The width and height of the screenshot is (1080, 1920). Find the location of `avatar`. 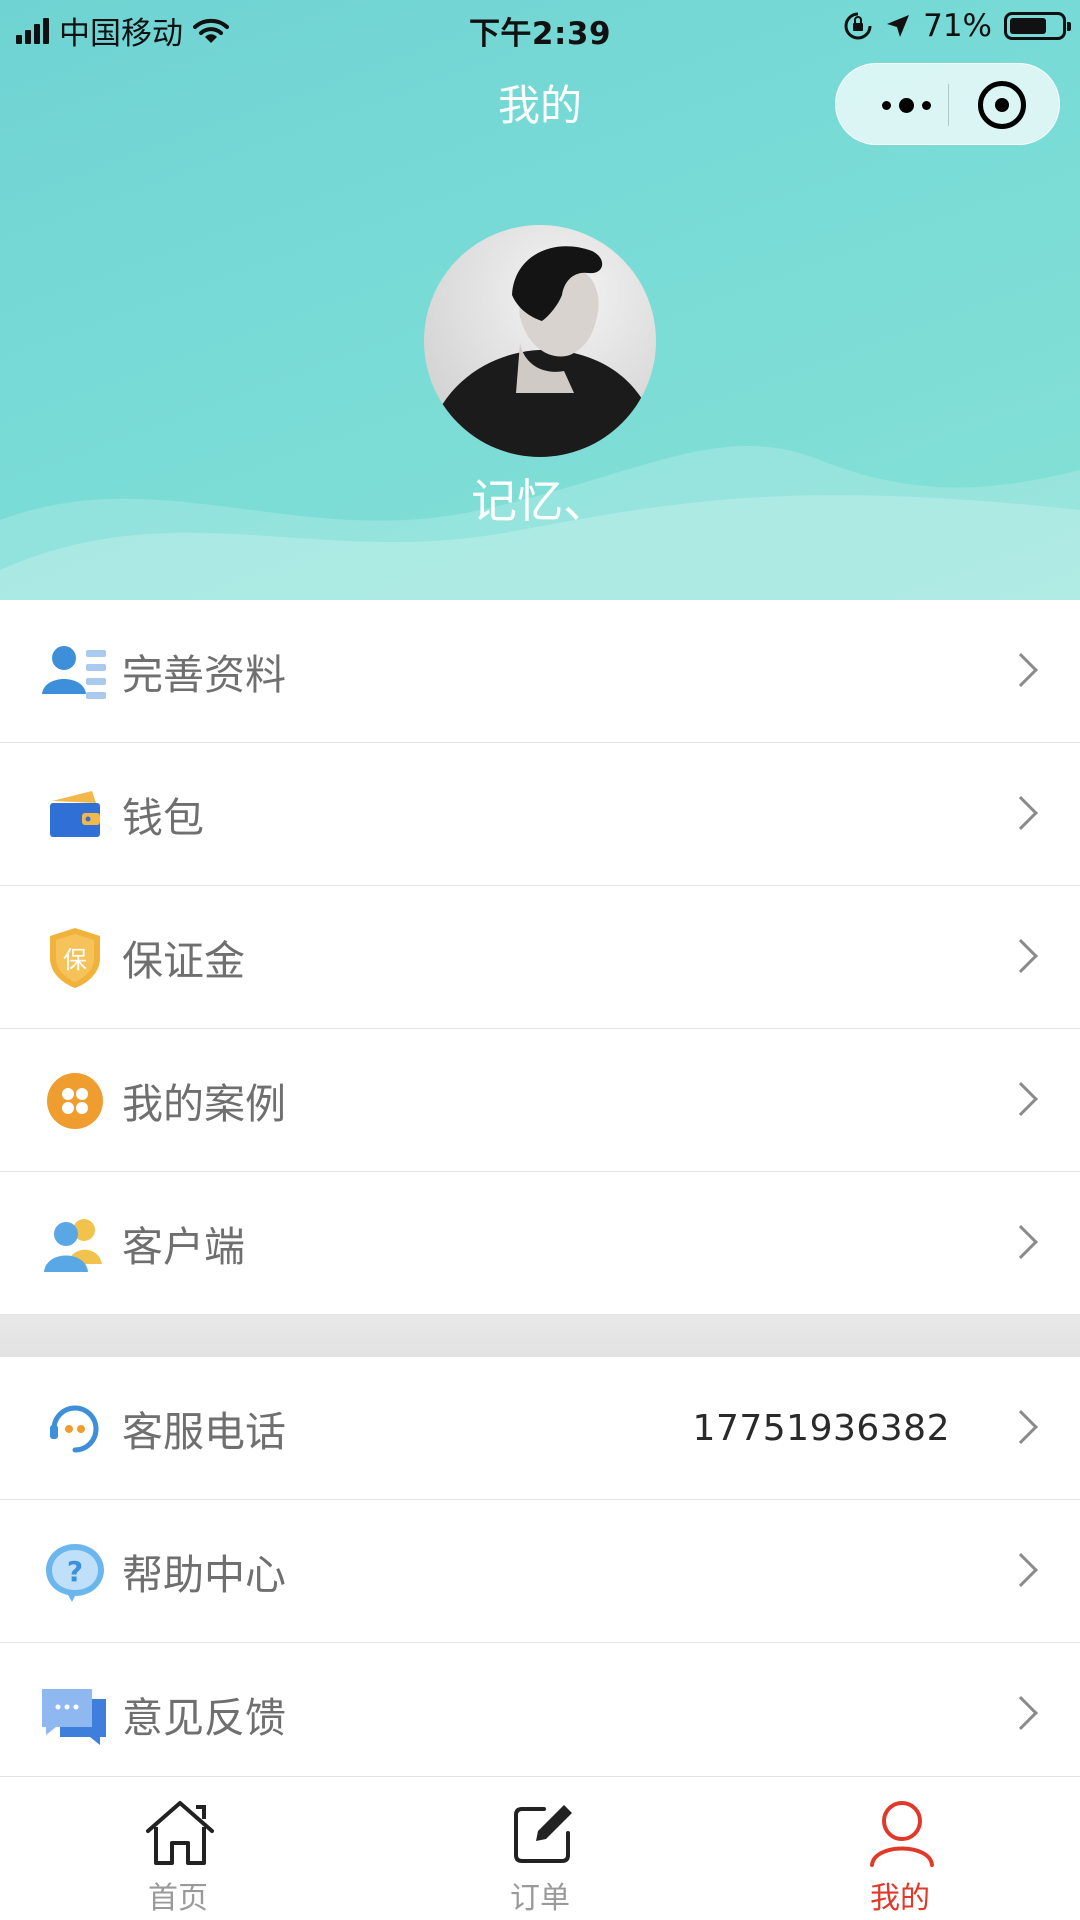

avatar is located at coordinates (540, 341).